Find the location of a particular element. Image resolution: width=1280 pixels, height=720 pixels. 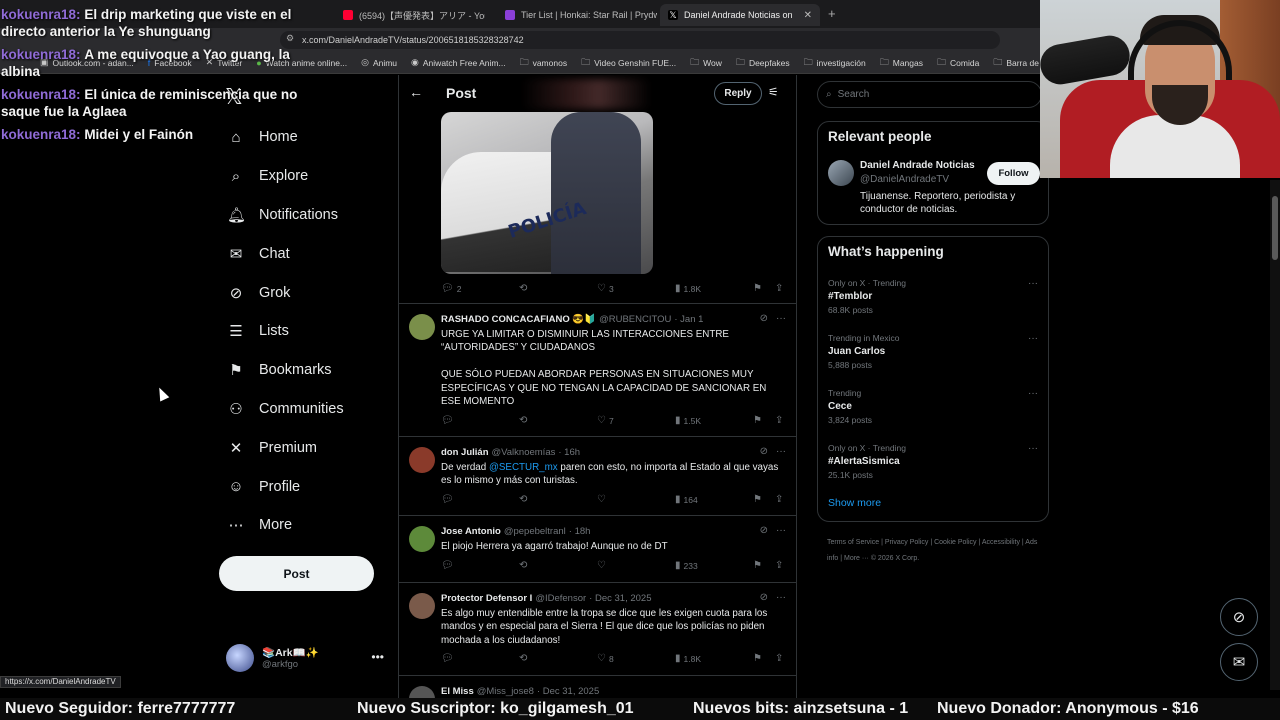

trend-item: Trending Cece 3,824 posts ··· is located at coordinates (933, 406).